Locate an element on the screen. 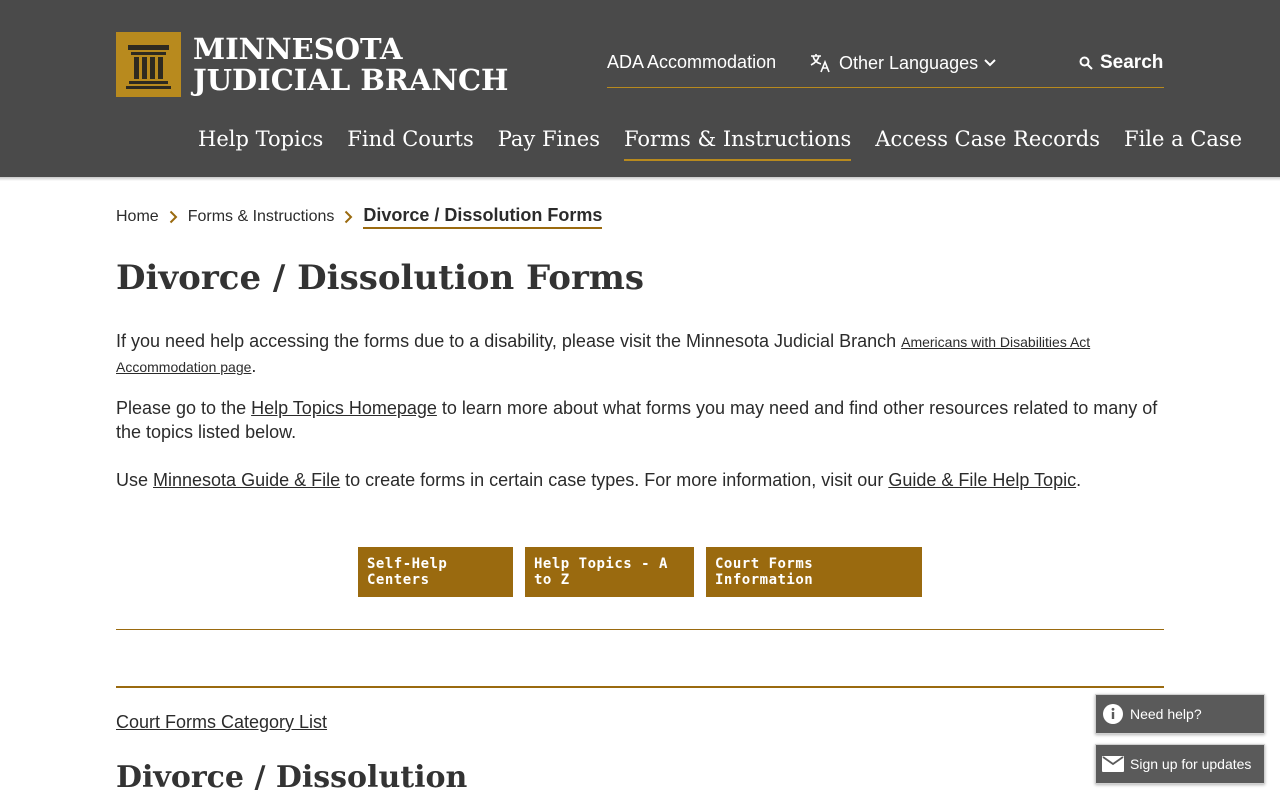  page-title: Divorce / Dissolution Forms is located at coordinates (380, 278).